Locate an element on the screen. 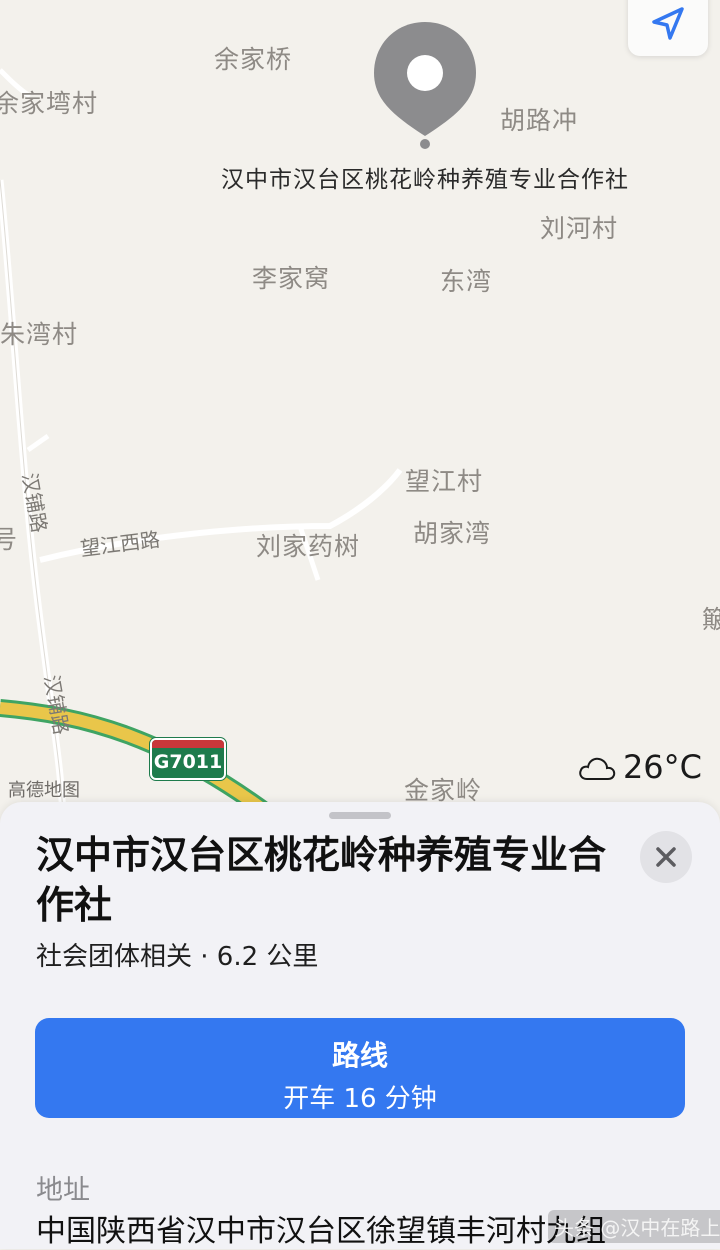 This screenshot has width=720, height=1250. pin-title: 汉中市汉台区桃花岭种养殖专业合作社 is located at coordinates (425, 180).